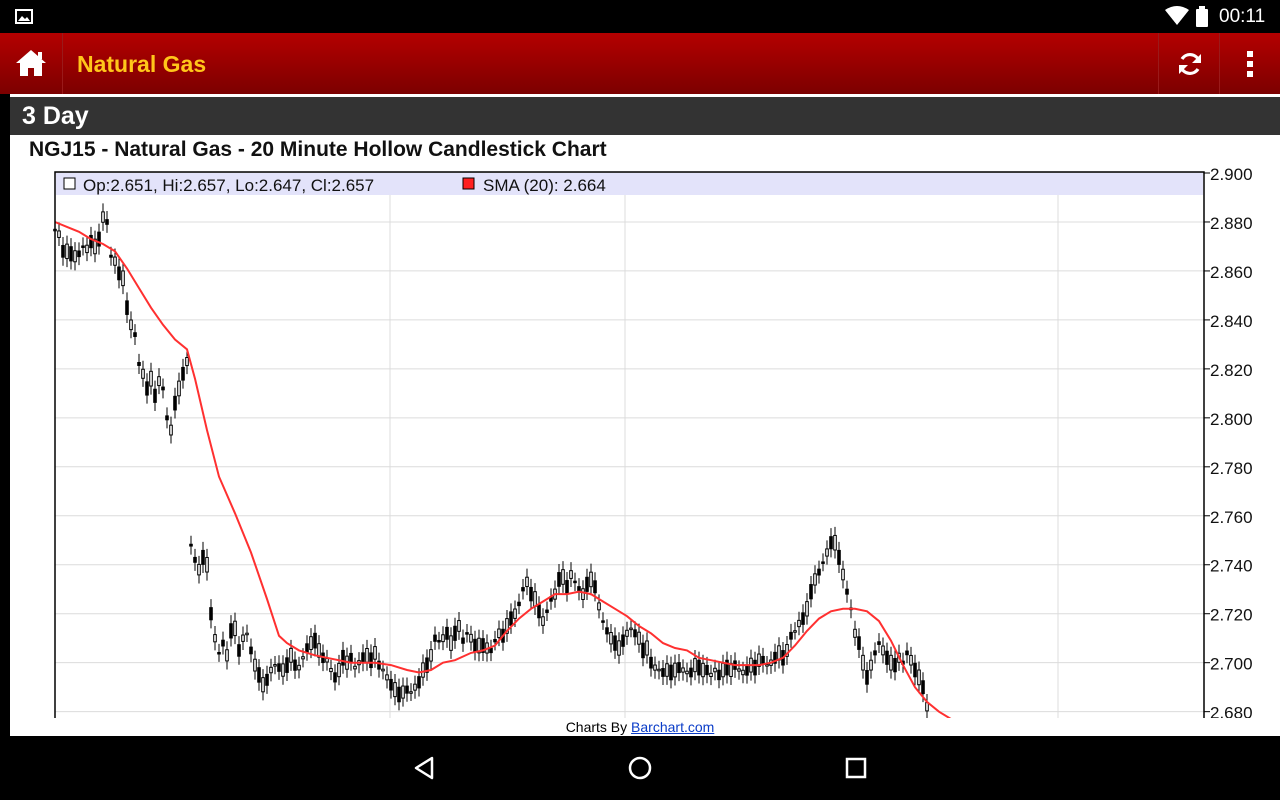 The height and width of the screenshot is (800, 1280). What do you see at coordinates (856, 768) in the screenshot?
I see `recents-icon` at bounding box center [856, 768].